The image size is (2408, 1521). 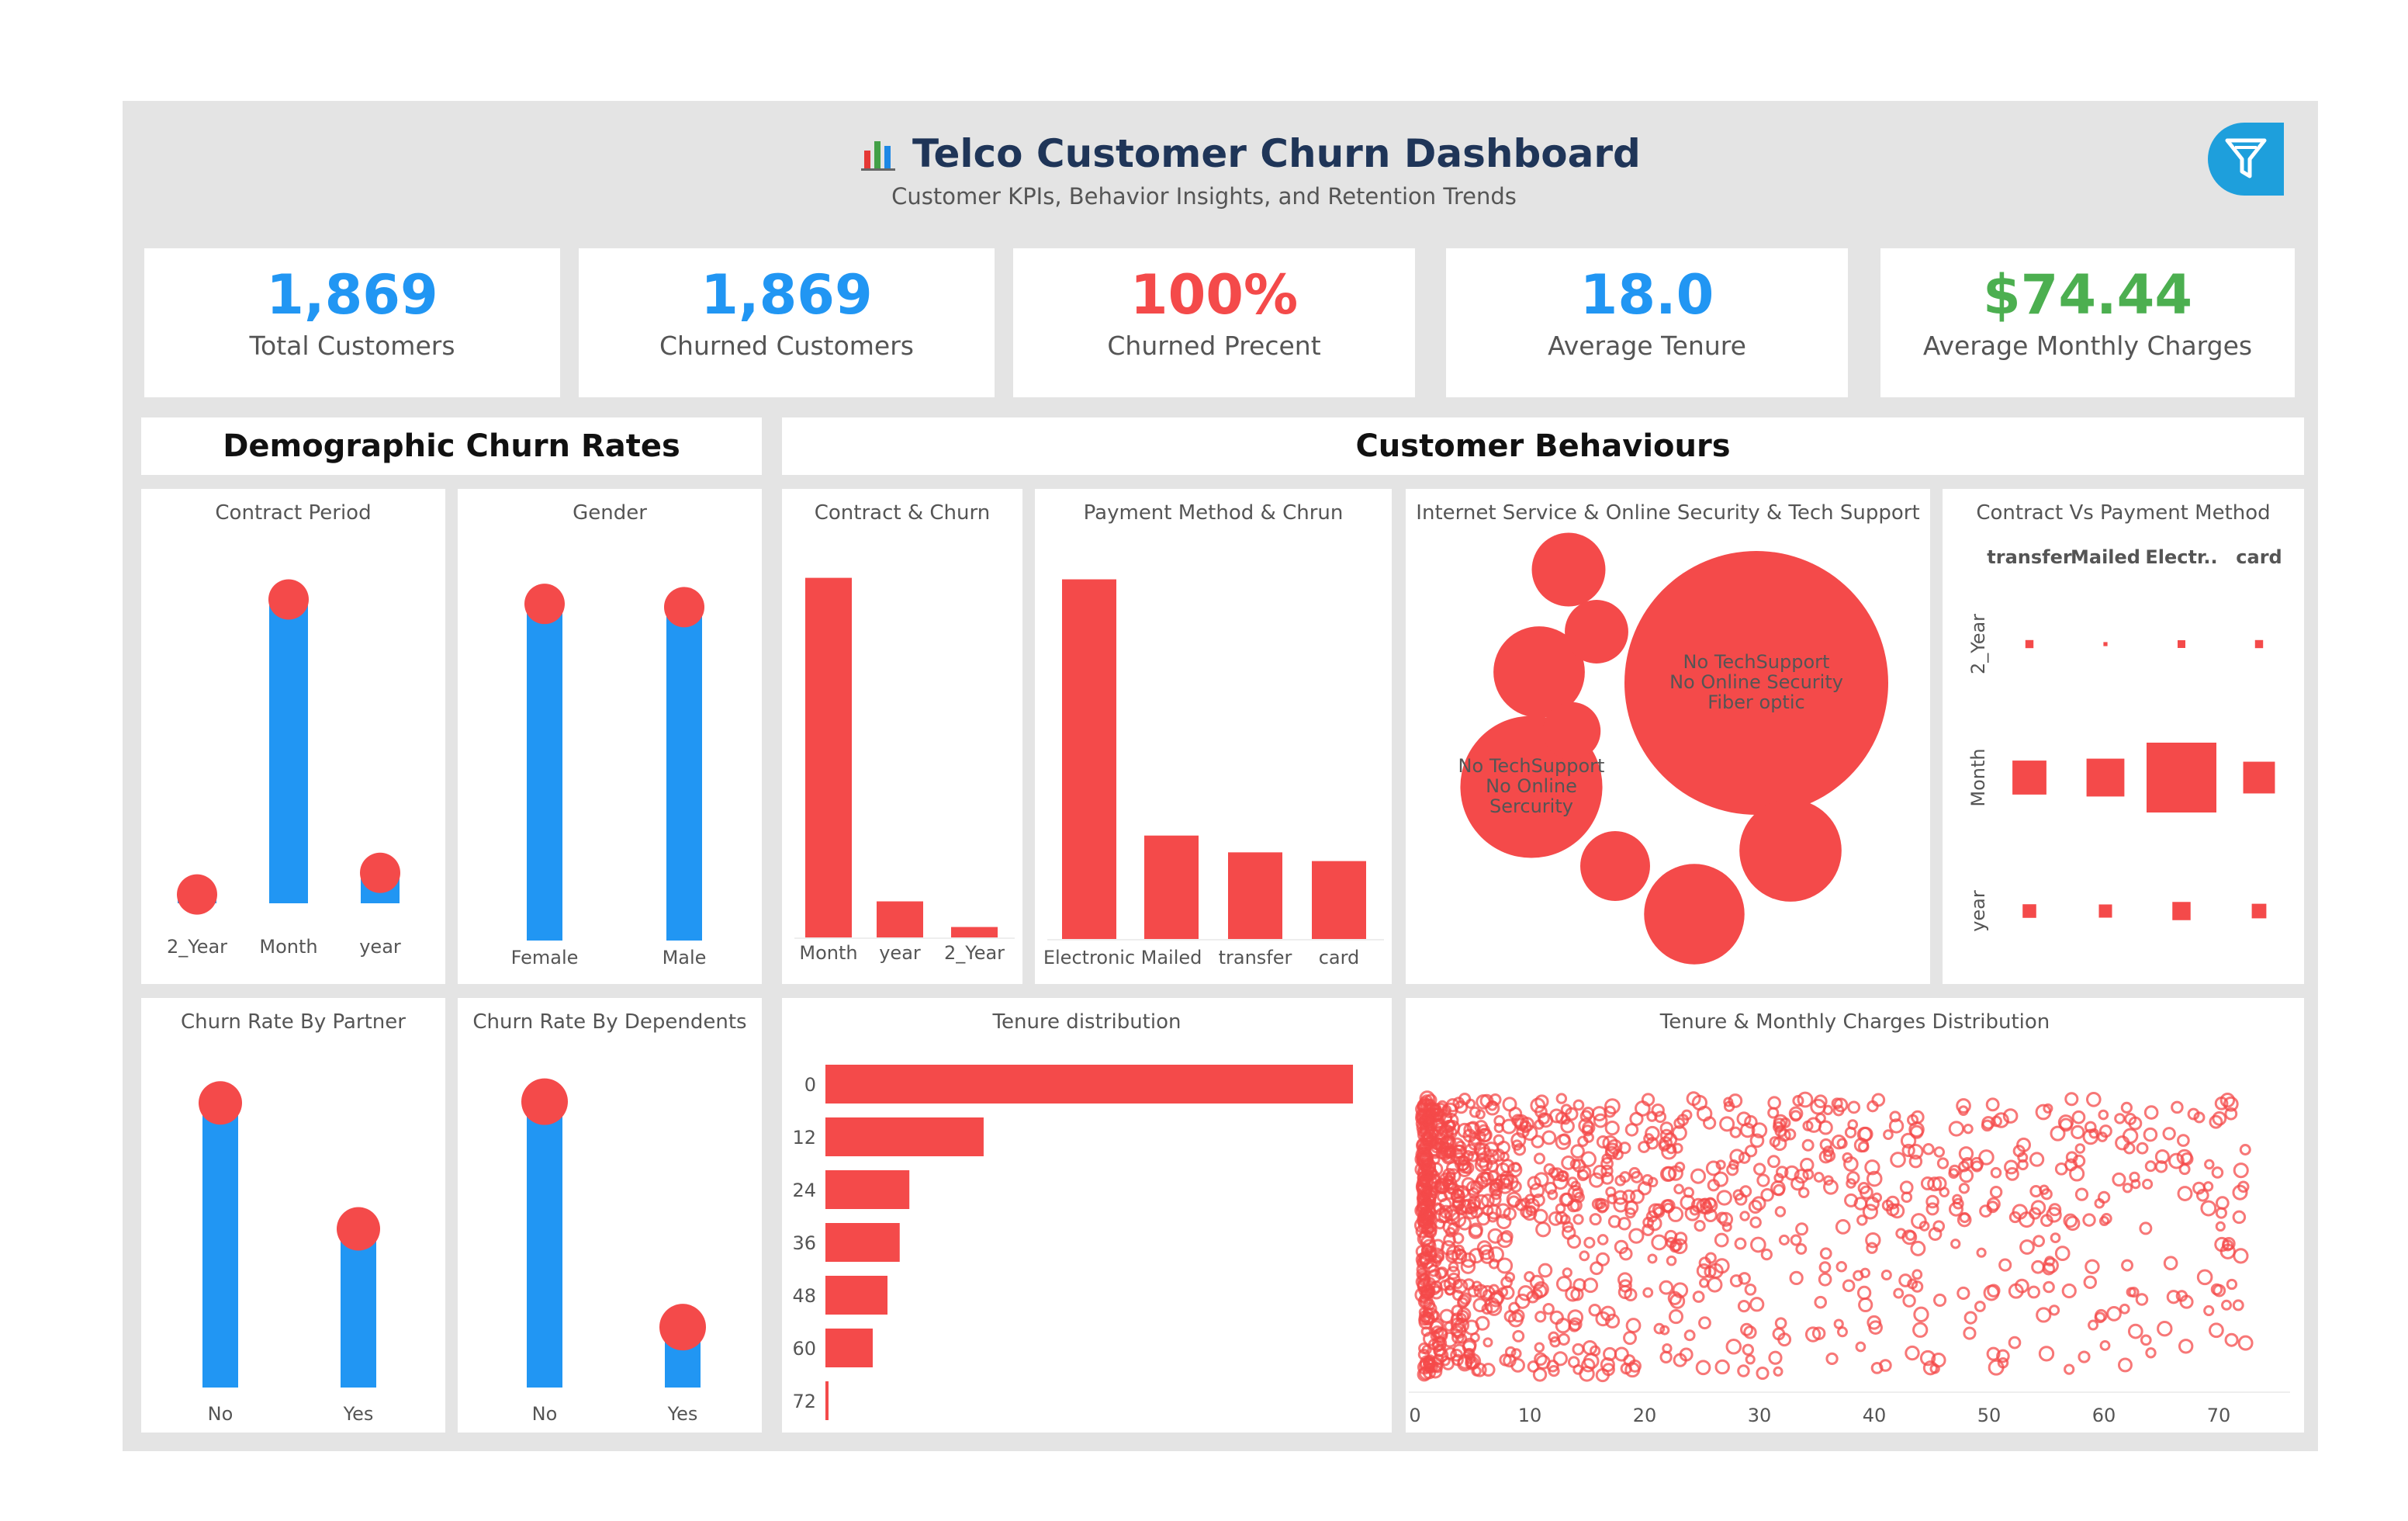 What do you see at coordinates (1849, 1258) in the screenshot?
I see `tenure-charges-scatter: 0 10 20 30 40 50 60 70` at bounding box center [1849, 1258].